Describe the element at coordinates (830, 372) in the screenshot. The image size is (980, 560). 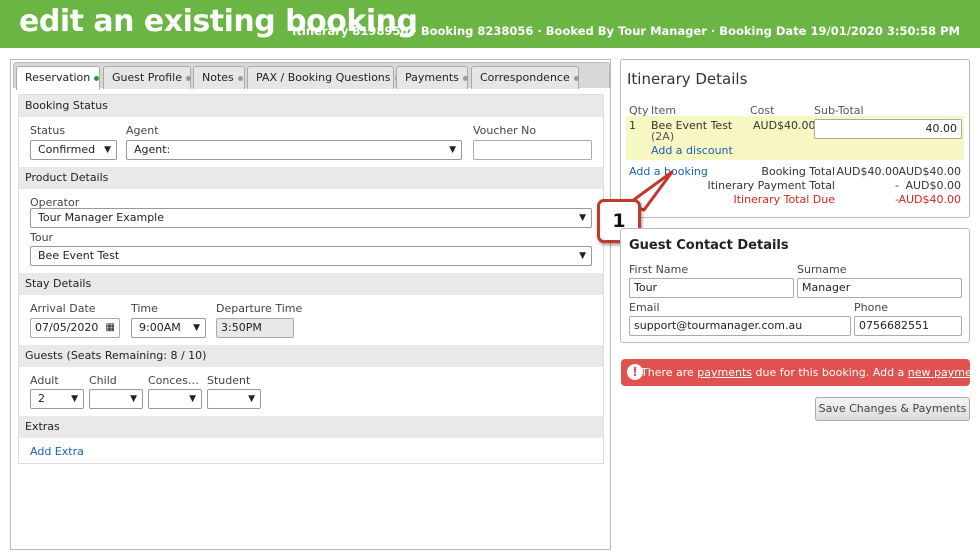
I see `alert-text: due for this booking. Add a` at that location.